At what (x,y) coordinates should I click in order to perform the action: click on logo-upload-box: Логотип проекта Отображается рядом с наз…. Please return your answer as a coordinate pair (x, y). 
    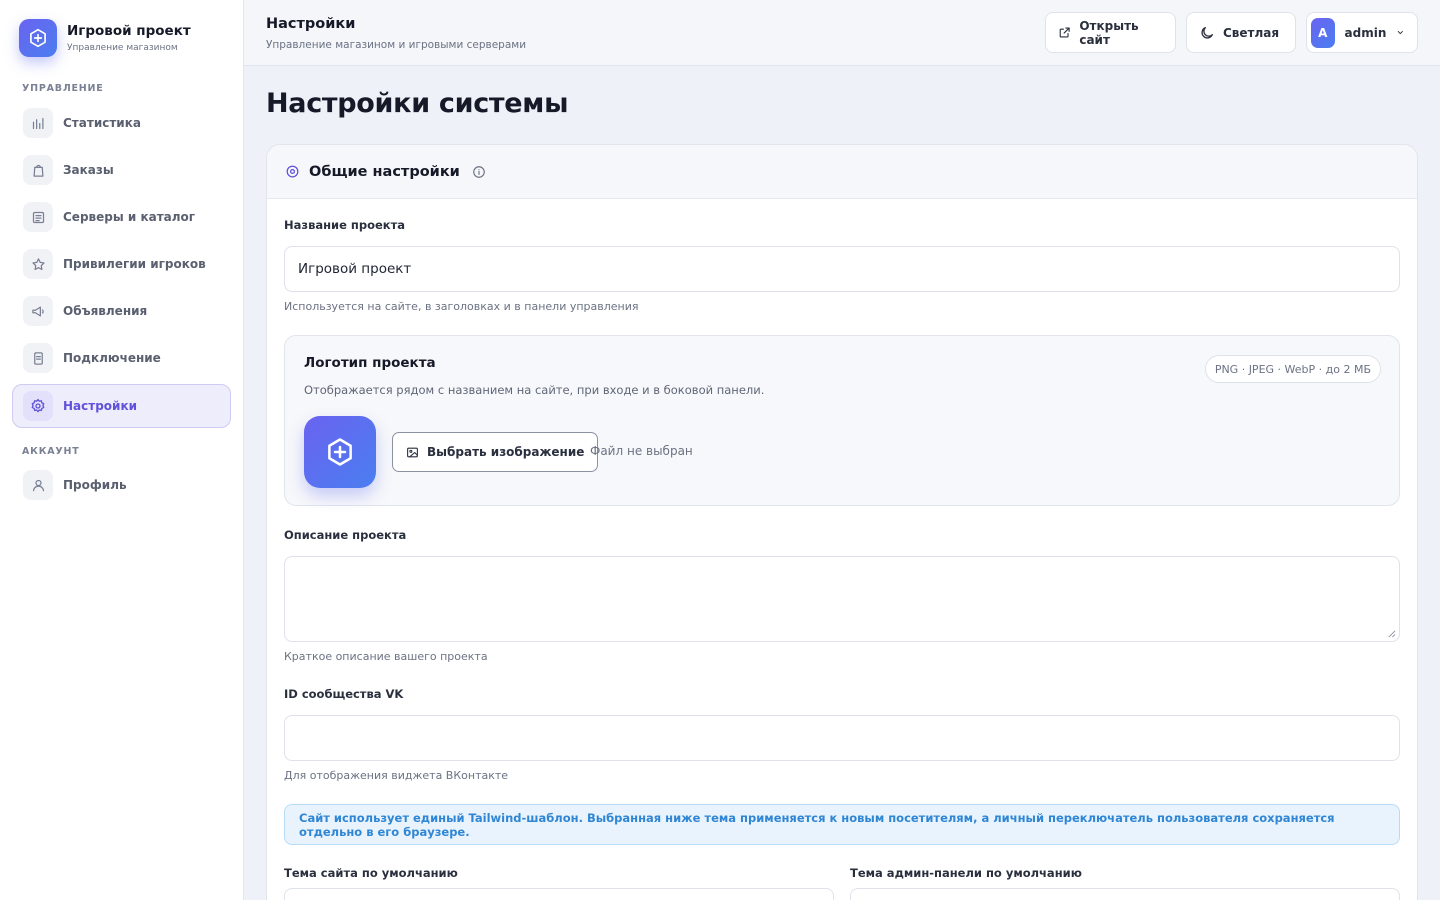
    Looking at the image, I should click on (842, 420).